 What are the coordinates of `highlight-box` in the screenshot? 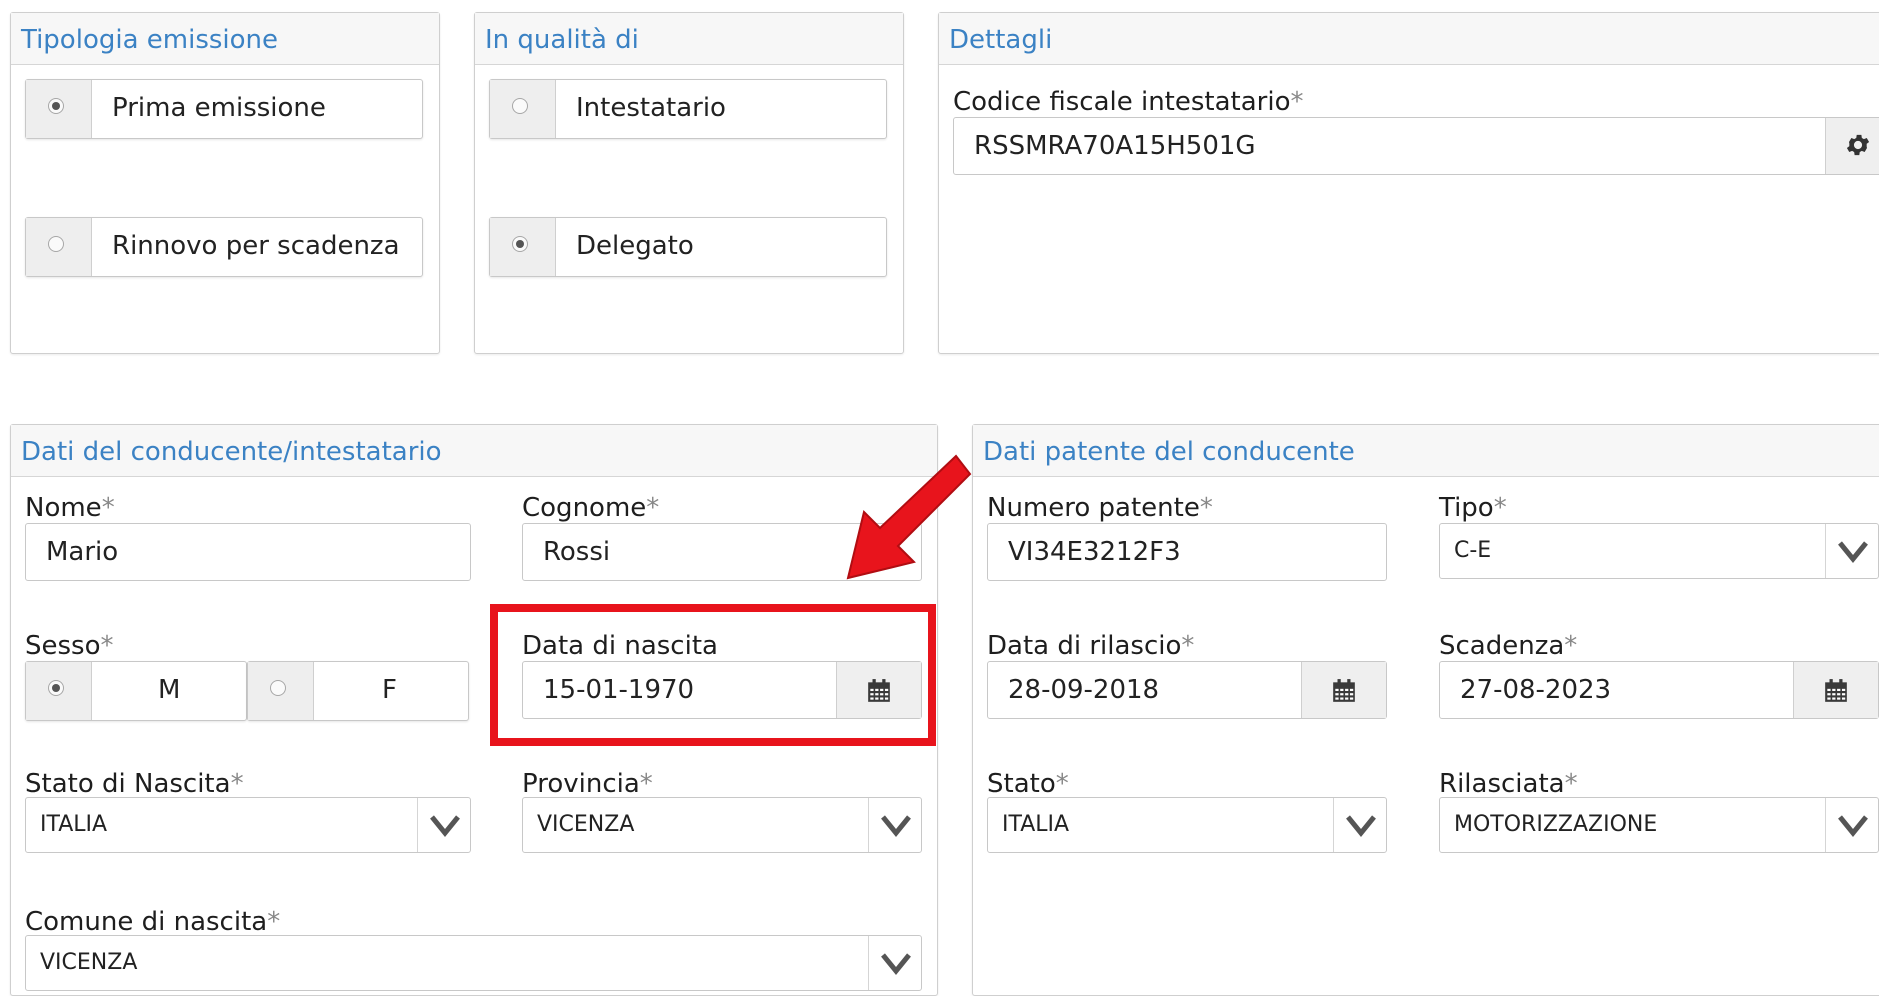 It's located at (713, 675).